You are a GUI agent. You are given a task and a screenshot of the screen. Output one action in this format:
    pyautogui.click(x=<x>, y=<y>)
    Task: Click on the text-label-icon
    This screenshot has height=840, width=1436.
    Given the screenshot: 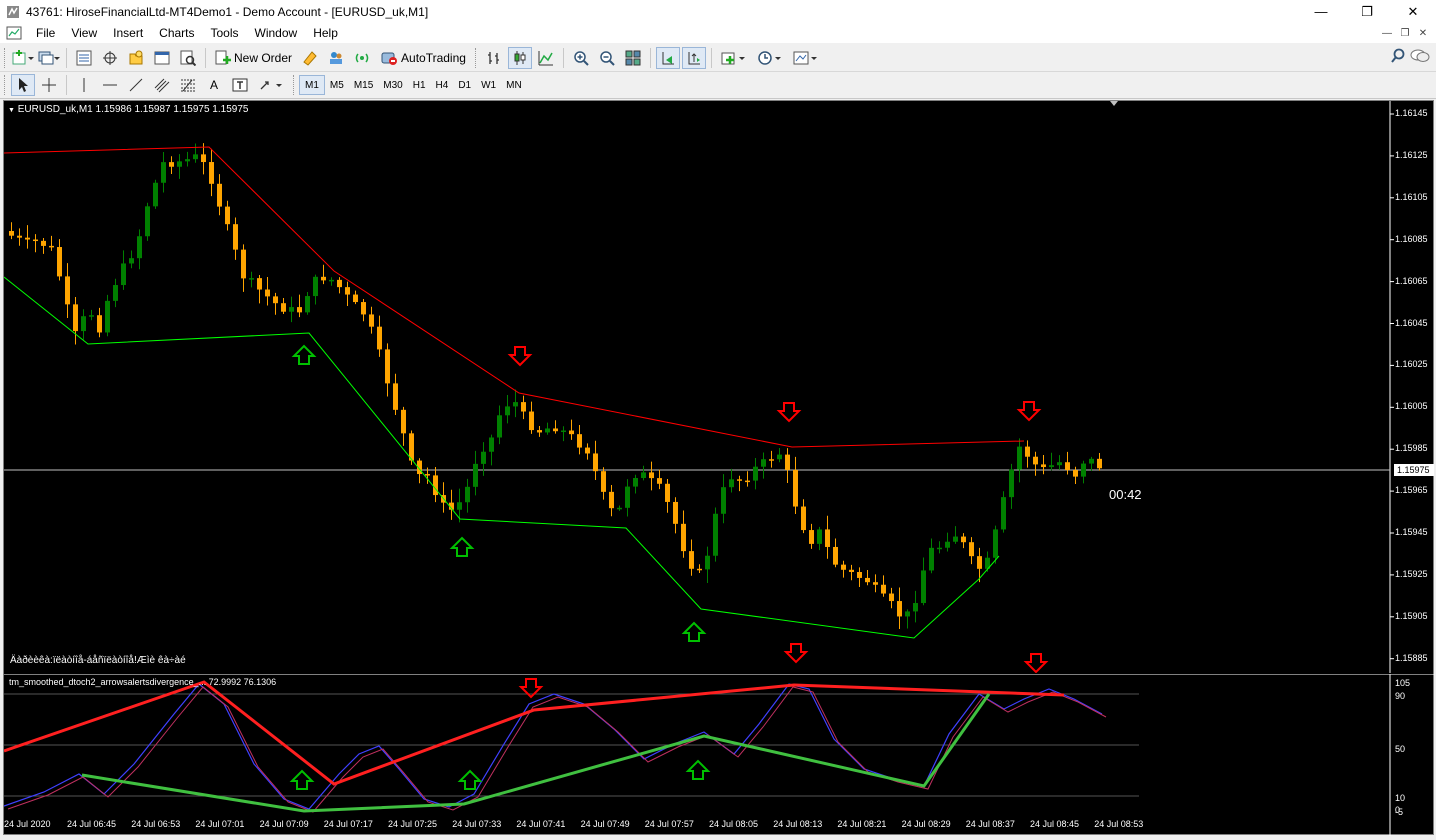 What is the action you would take?
    pyautogui.click(x=240, y=85)
    